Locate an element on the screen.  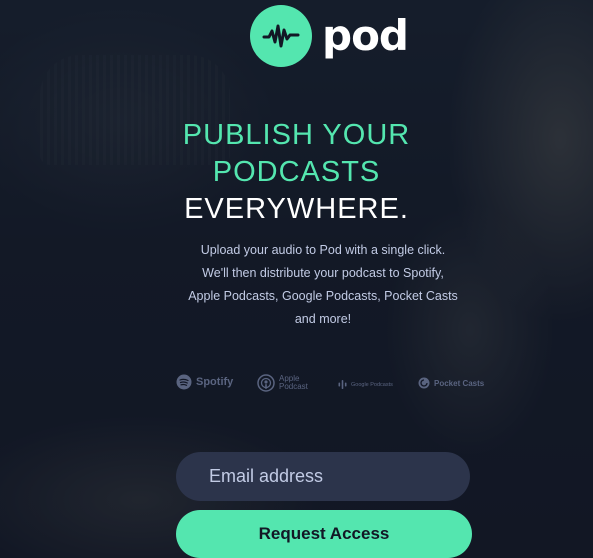
waveform-icon is located at coordinates (281, 36).